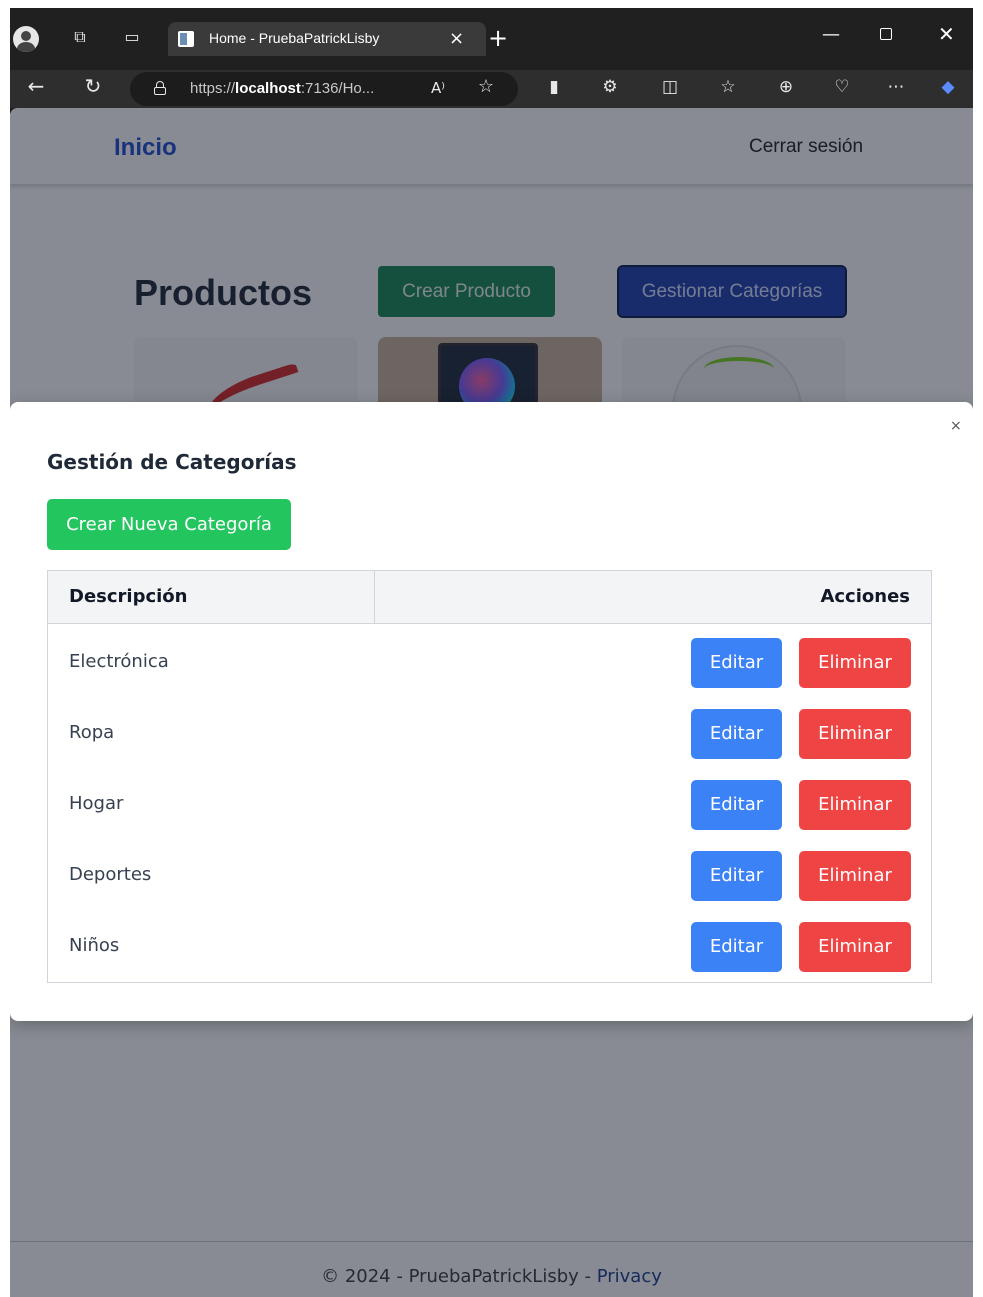 This screenshot has height=1297, width=983. Describe the element at coordinates (172, 462) in the screenshot. I see `modal-title: Gestión de Categorías` at that location.